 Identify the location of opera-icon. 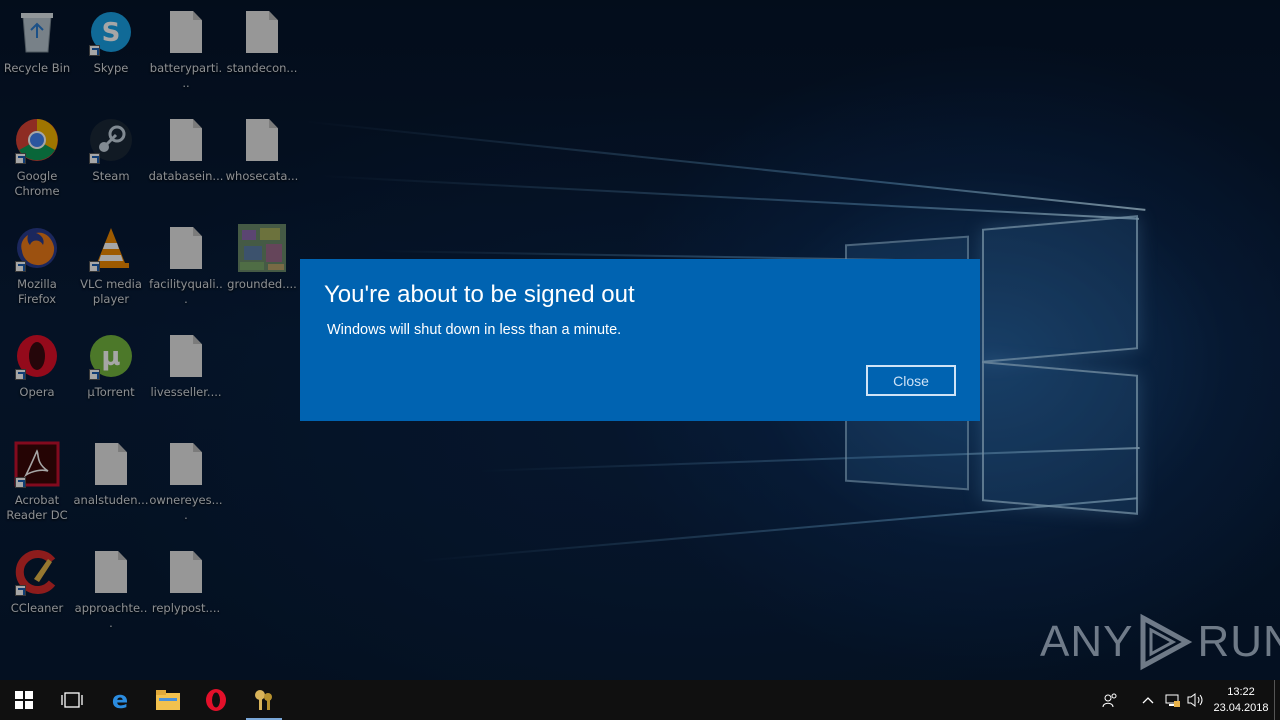
(216, 700).